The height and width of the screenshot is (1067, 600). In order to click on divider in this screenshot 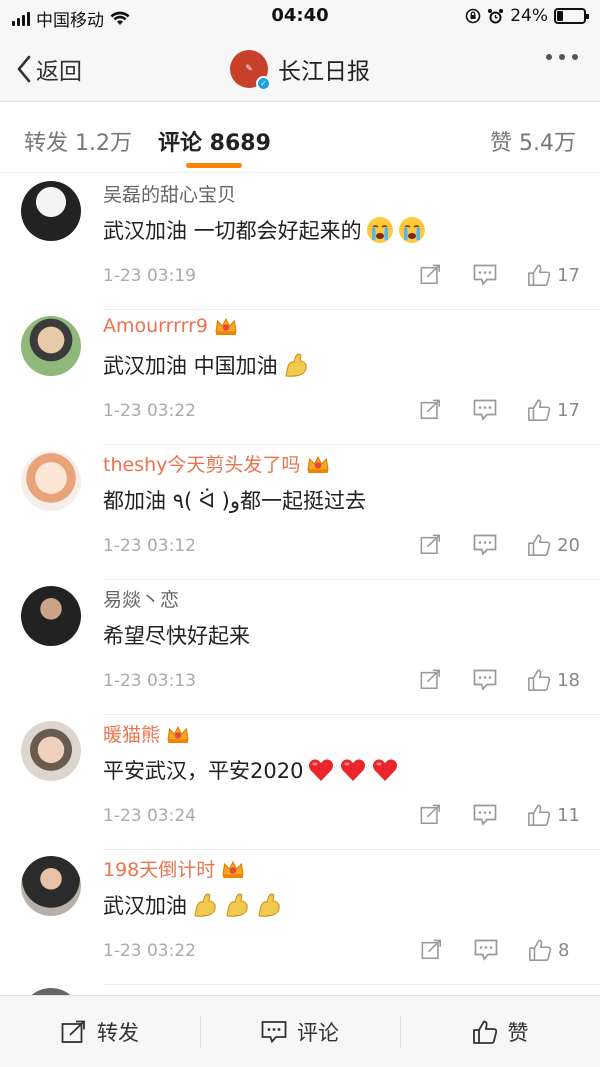, I will do `click(351, 984)`.